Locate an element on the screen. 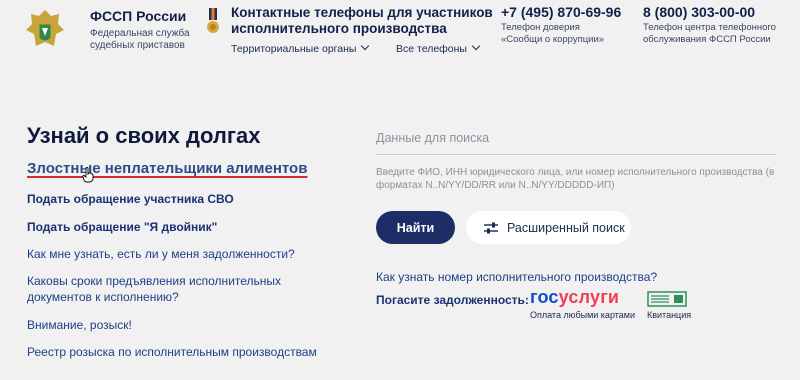  receipt-caption: Квитанция is located at coordinates (669, 315).